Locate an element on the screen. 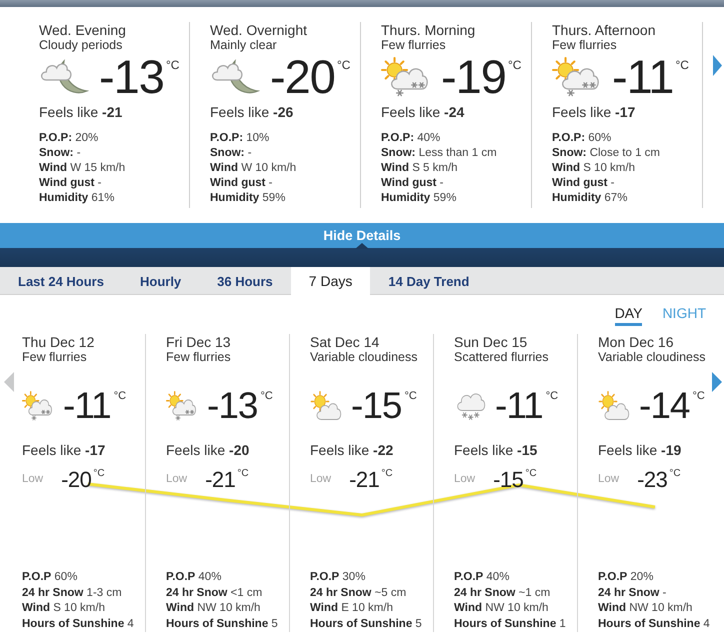  detail-line: P.O.P: 60% is located at coordinates (582, 138).